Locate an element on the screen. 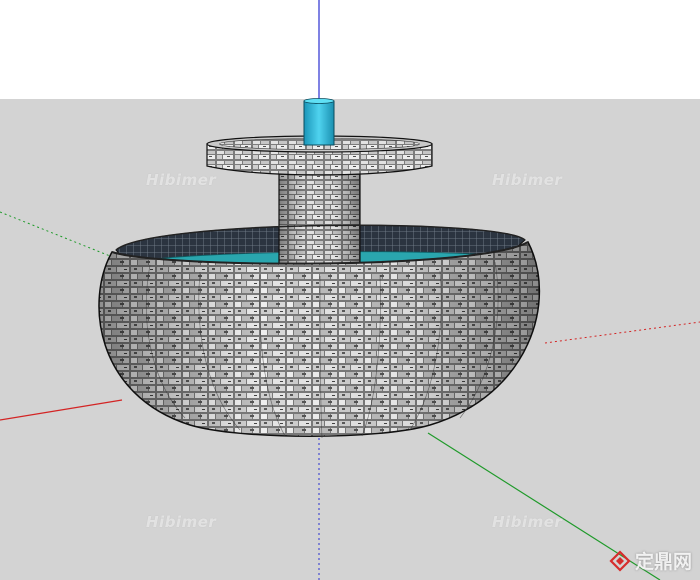 This screenshot has width=700, height=580. brand-text: 定鼎网 is located at coordinates (663, 562).